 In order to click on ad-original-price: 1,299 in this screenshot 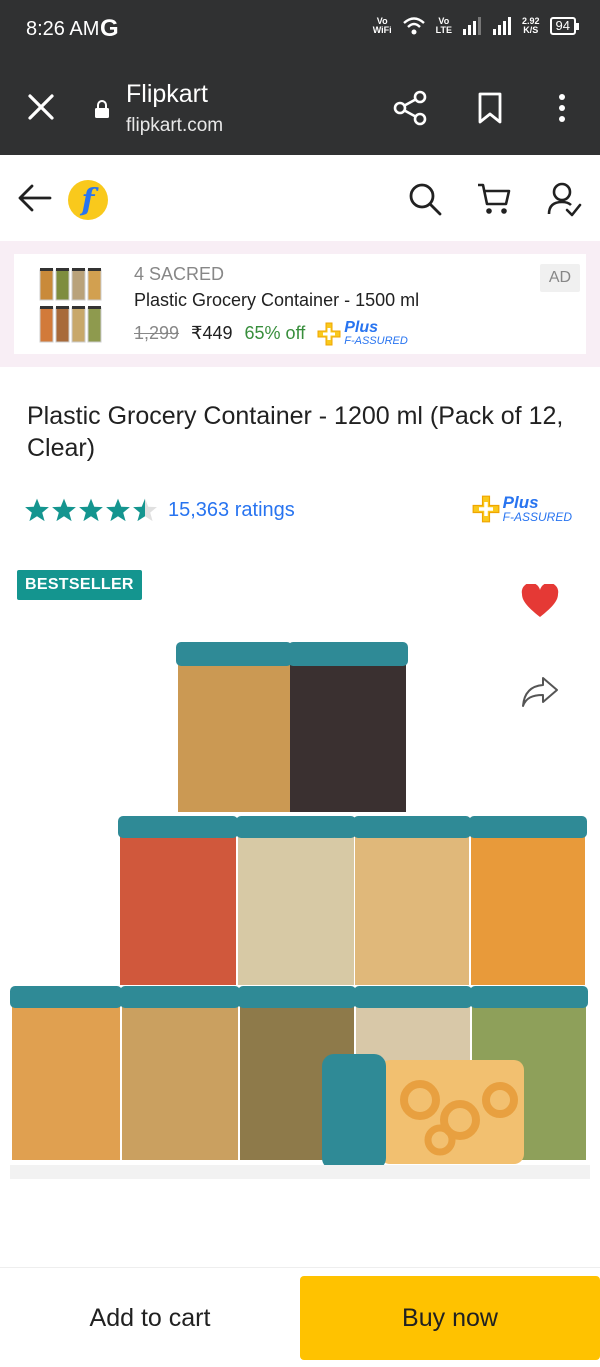, I will do `click(157, 333)`.